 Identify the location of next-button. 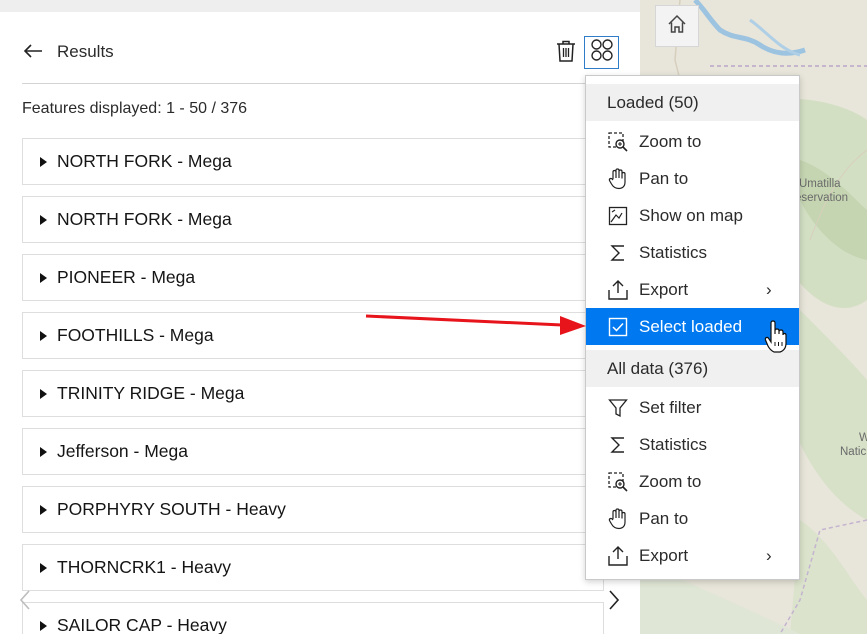
(614, 602).